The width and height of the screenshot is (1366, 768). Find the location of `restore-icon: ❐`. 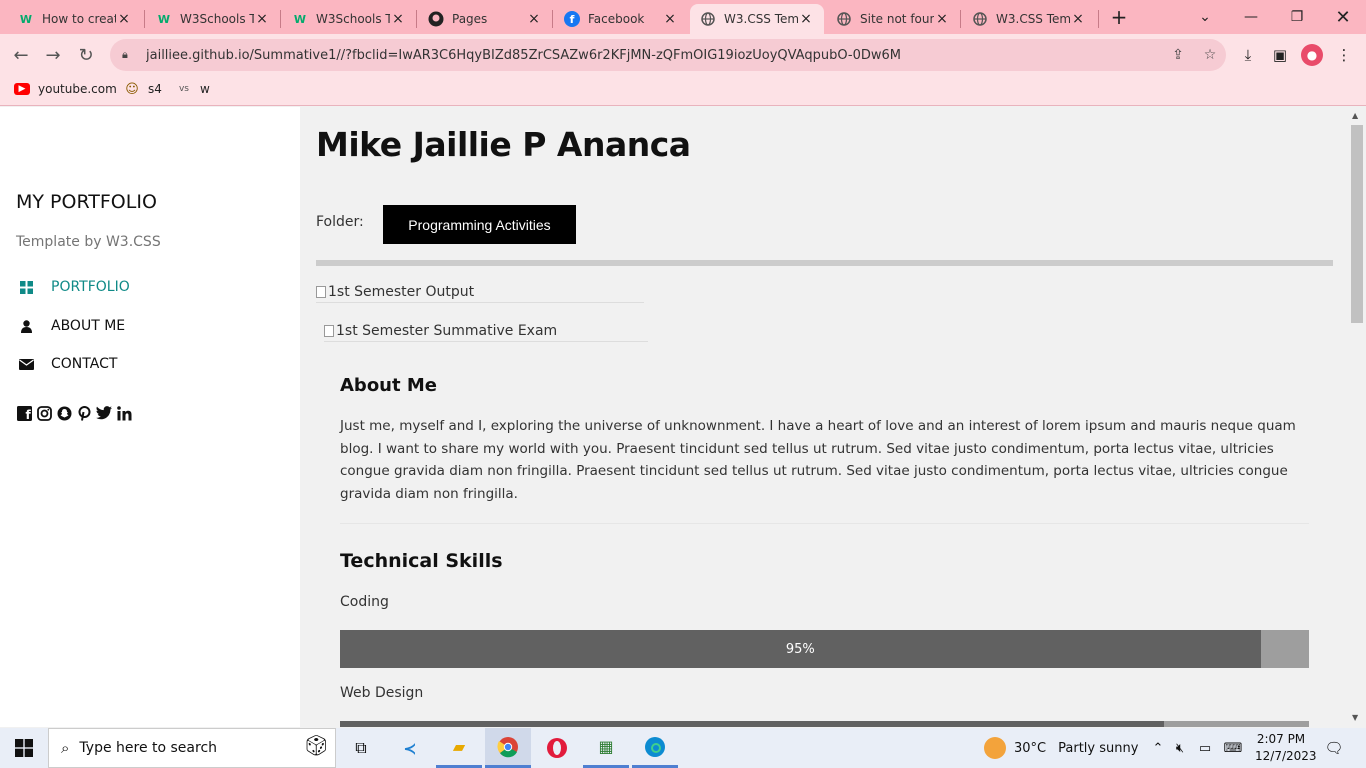

restore-icon: ❐ is located at coordinates (1297, 17).